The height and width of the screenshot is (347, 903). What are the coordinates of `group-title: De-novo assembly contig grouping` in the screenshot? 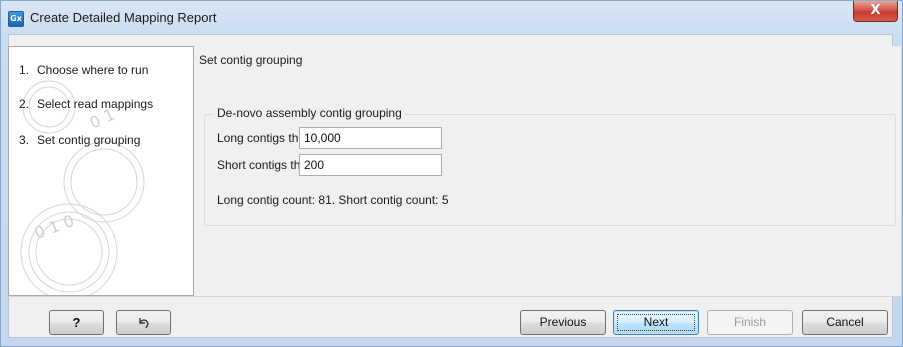 It's located at (309, 113).